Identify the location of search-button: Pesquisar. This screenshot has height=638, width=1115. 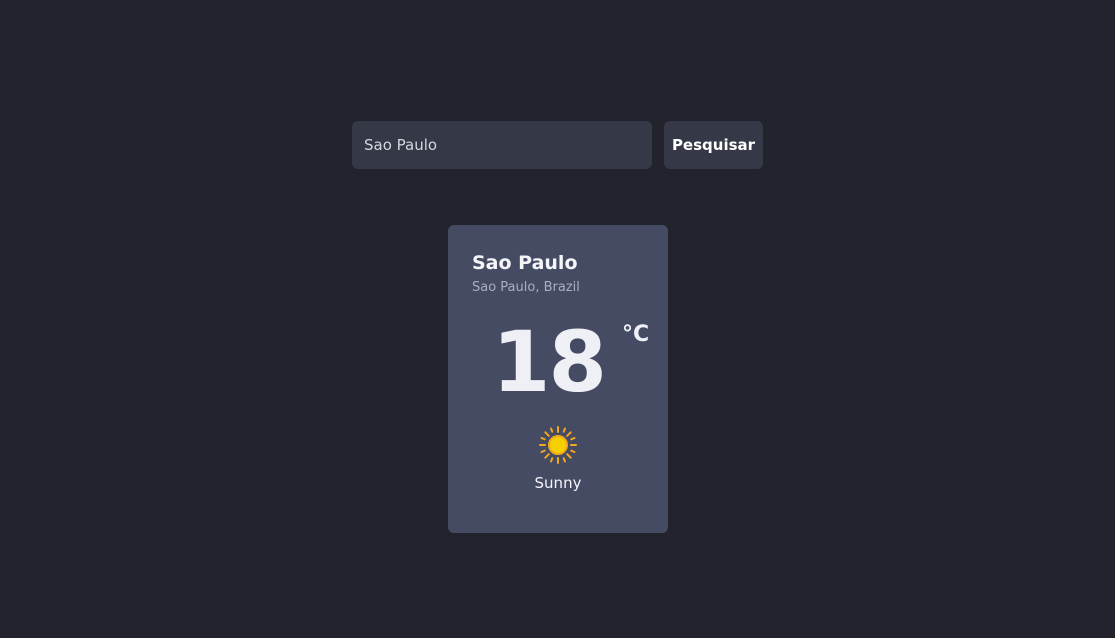
(713, 145).